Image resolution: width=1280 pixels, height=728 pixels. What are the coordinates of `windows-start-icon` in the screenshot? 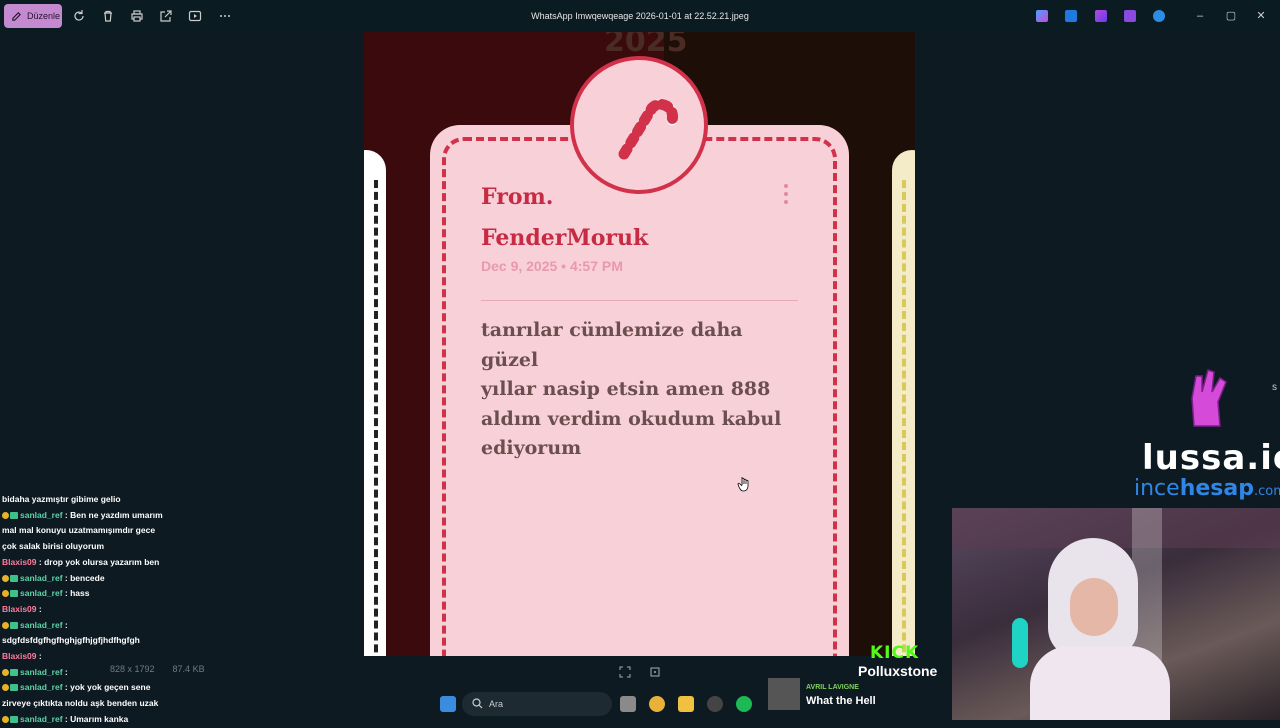 It's located at (448, 704).